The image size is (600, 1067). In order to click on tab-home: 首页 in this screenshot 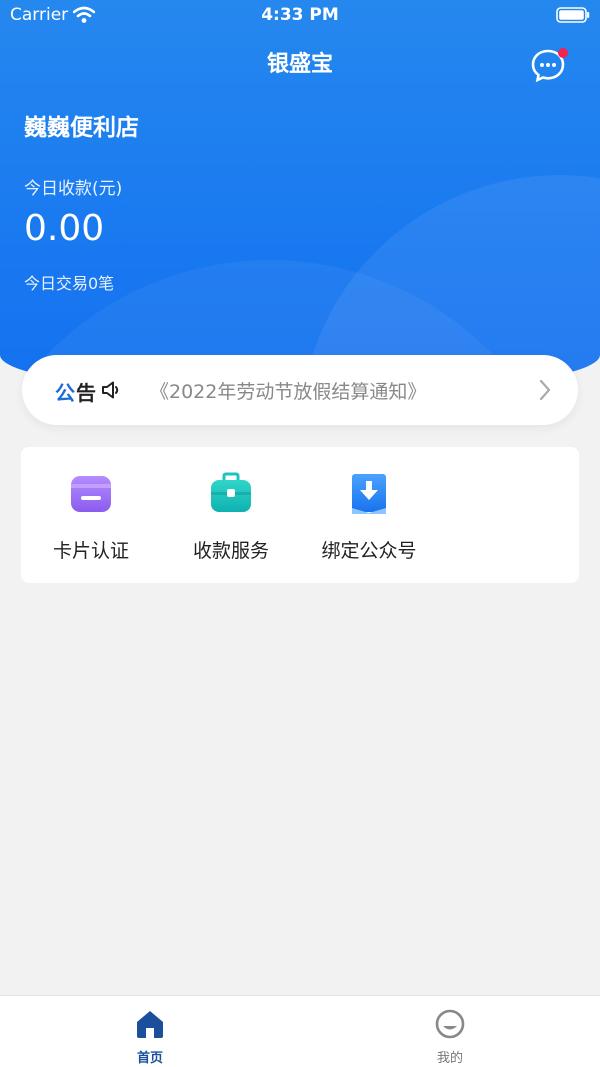, I will do `click(150, 1031)`.